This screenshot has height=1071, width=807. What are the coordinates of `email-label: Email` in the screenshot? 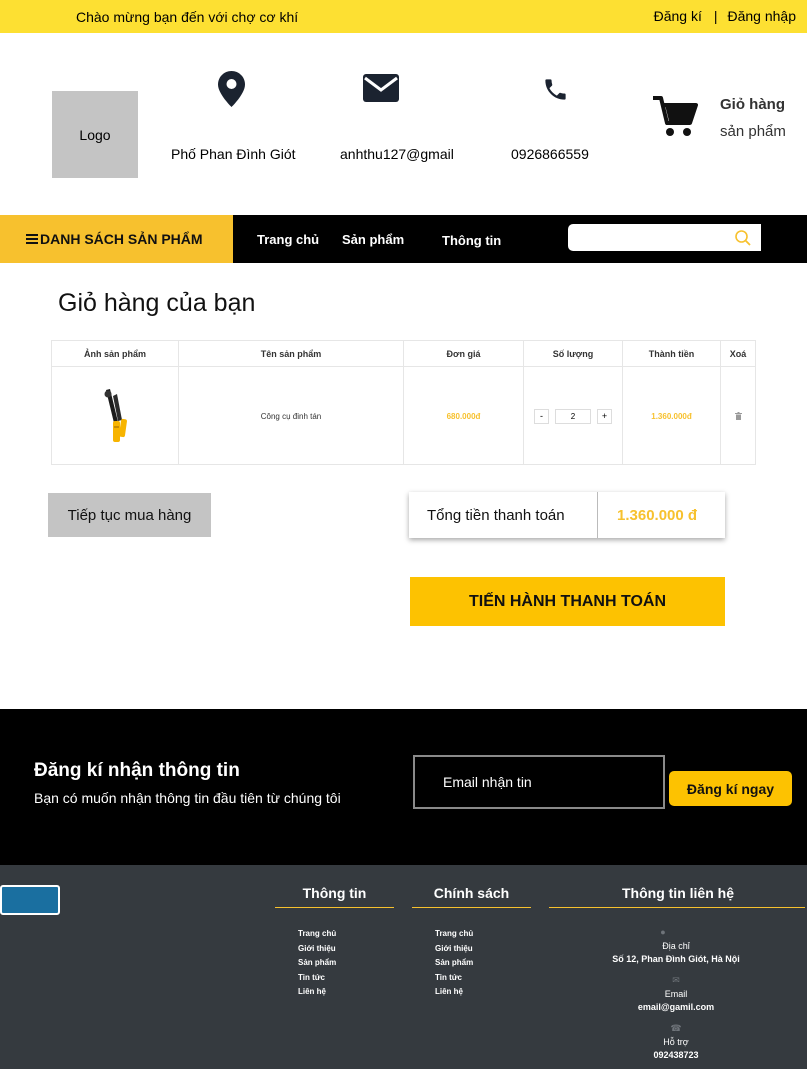 It's located at (676, 994).